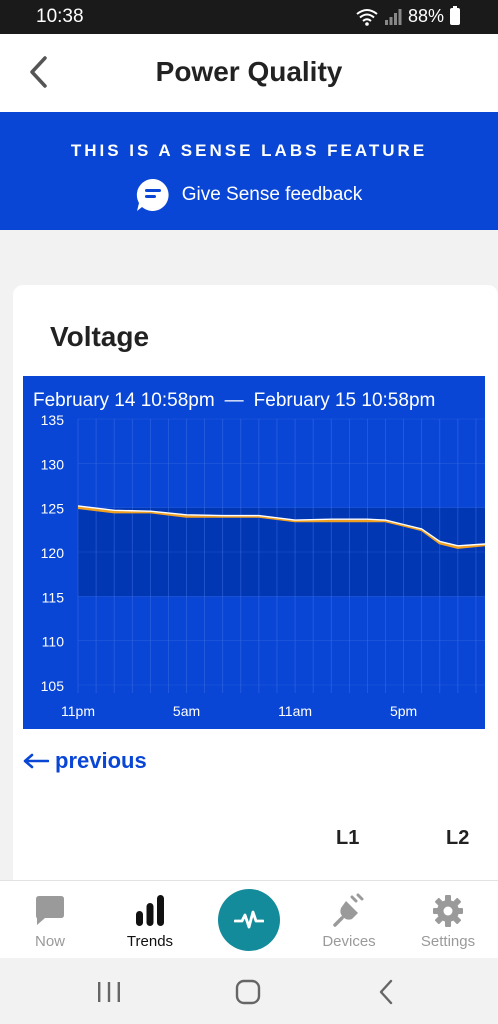  I want to click on column-header-l2: L2, so click(458, 838).